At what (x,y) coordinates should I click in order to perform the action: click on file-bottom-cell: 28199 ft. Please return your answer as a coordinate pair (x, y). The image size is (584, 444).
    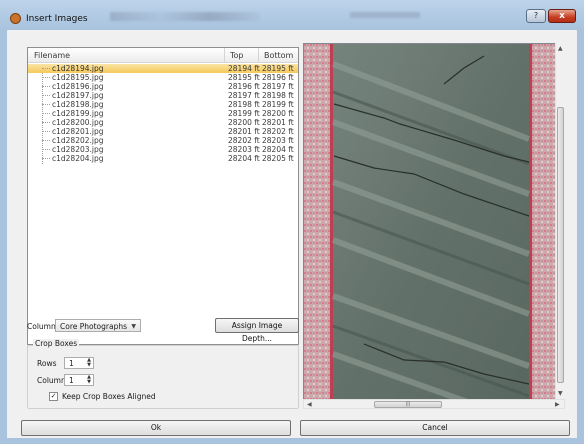
    Looking at the image, I should click on (278, 104).